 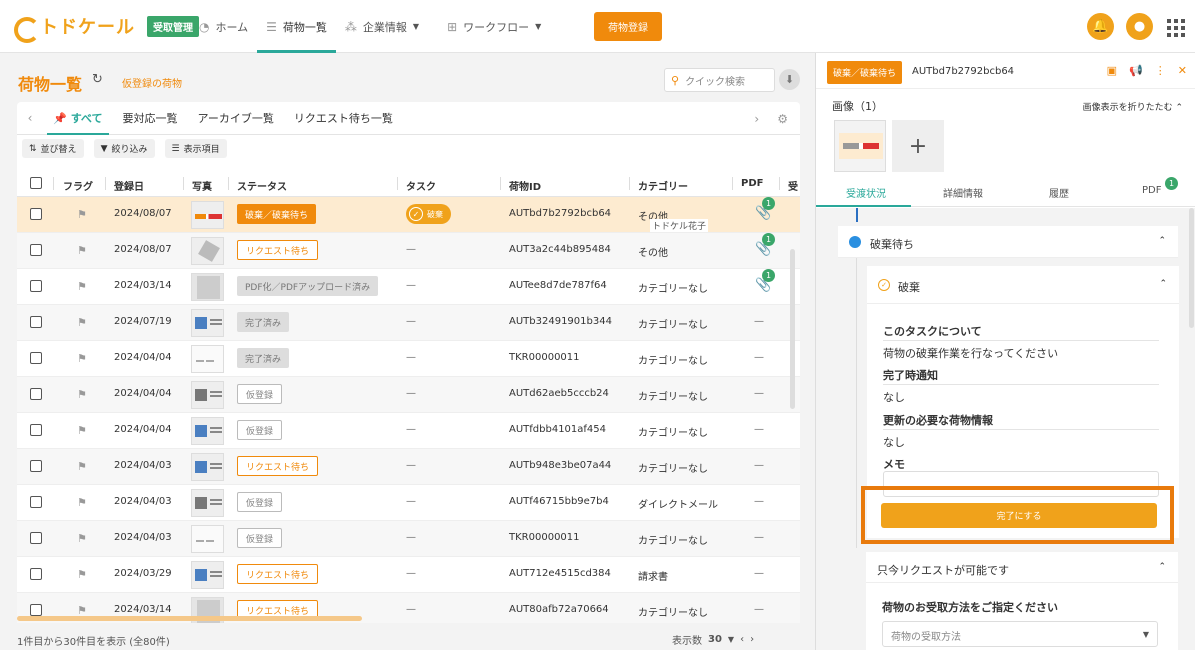 I want to click on vertical-scrollbar, so click(x=792, y=329).